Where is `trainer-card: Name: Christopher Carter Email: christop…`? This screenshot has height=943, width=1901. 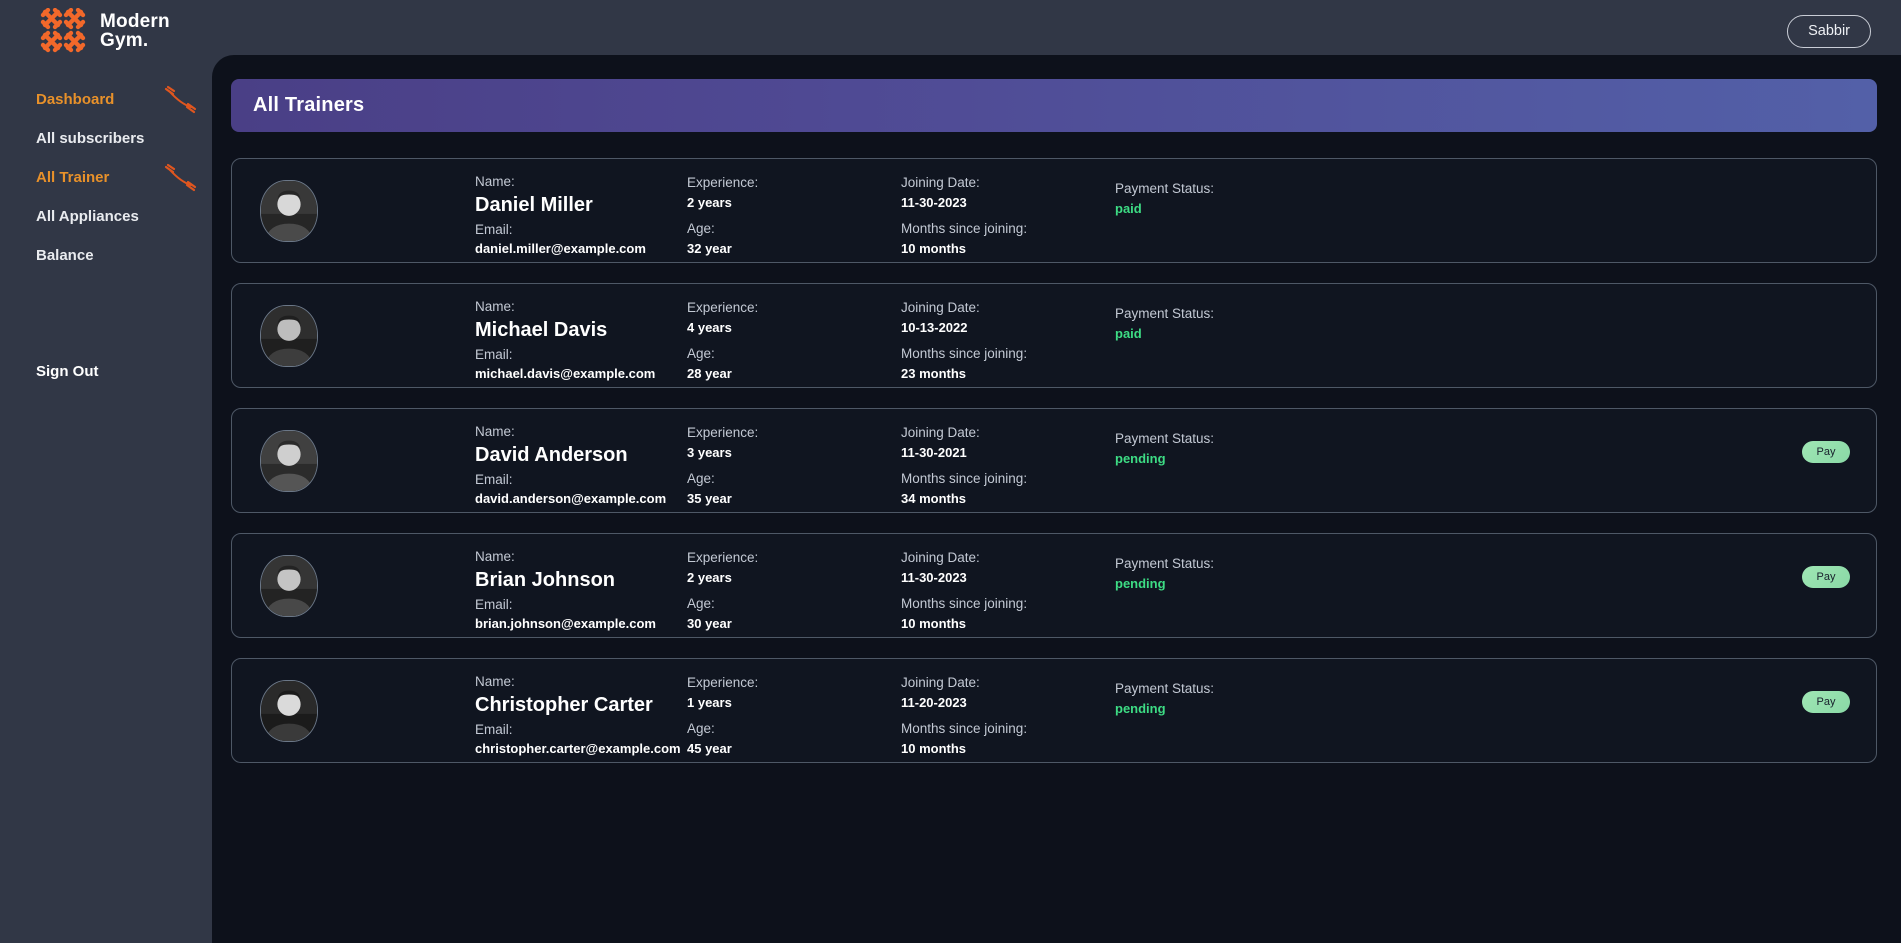 trainer-card: Name: Christopher Carter Email: christop… is located at coordinates (1054, 710).